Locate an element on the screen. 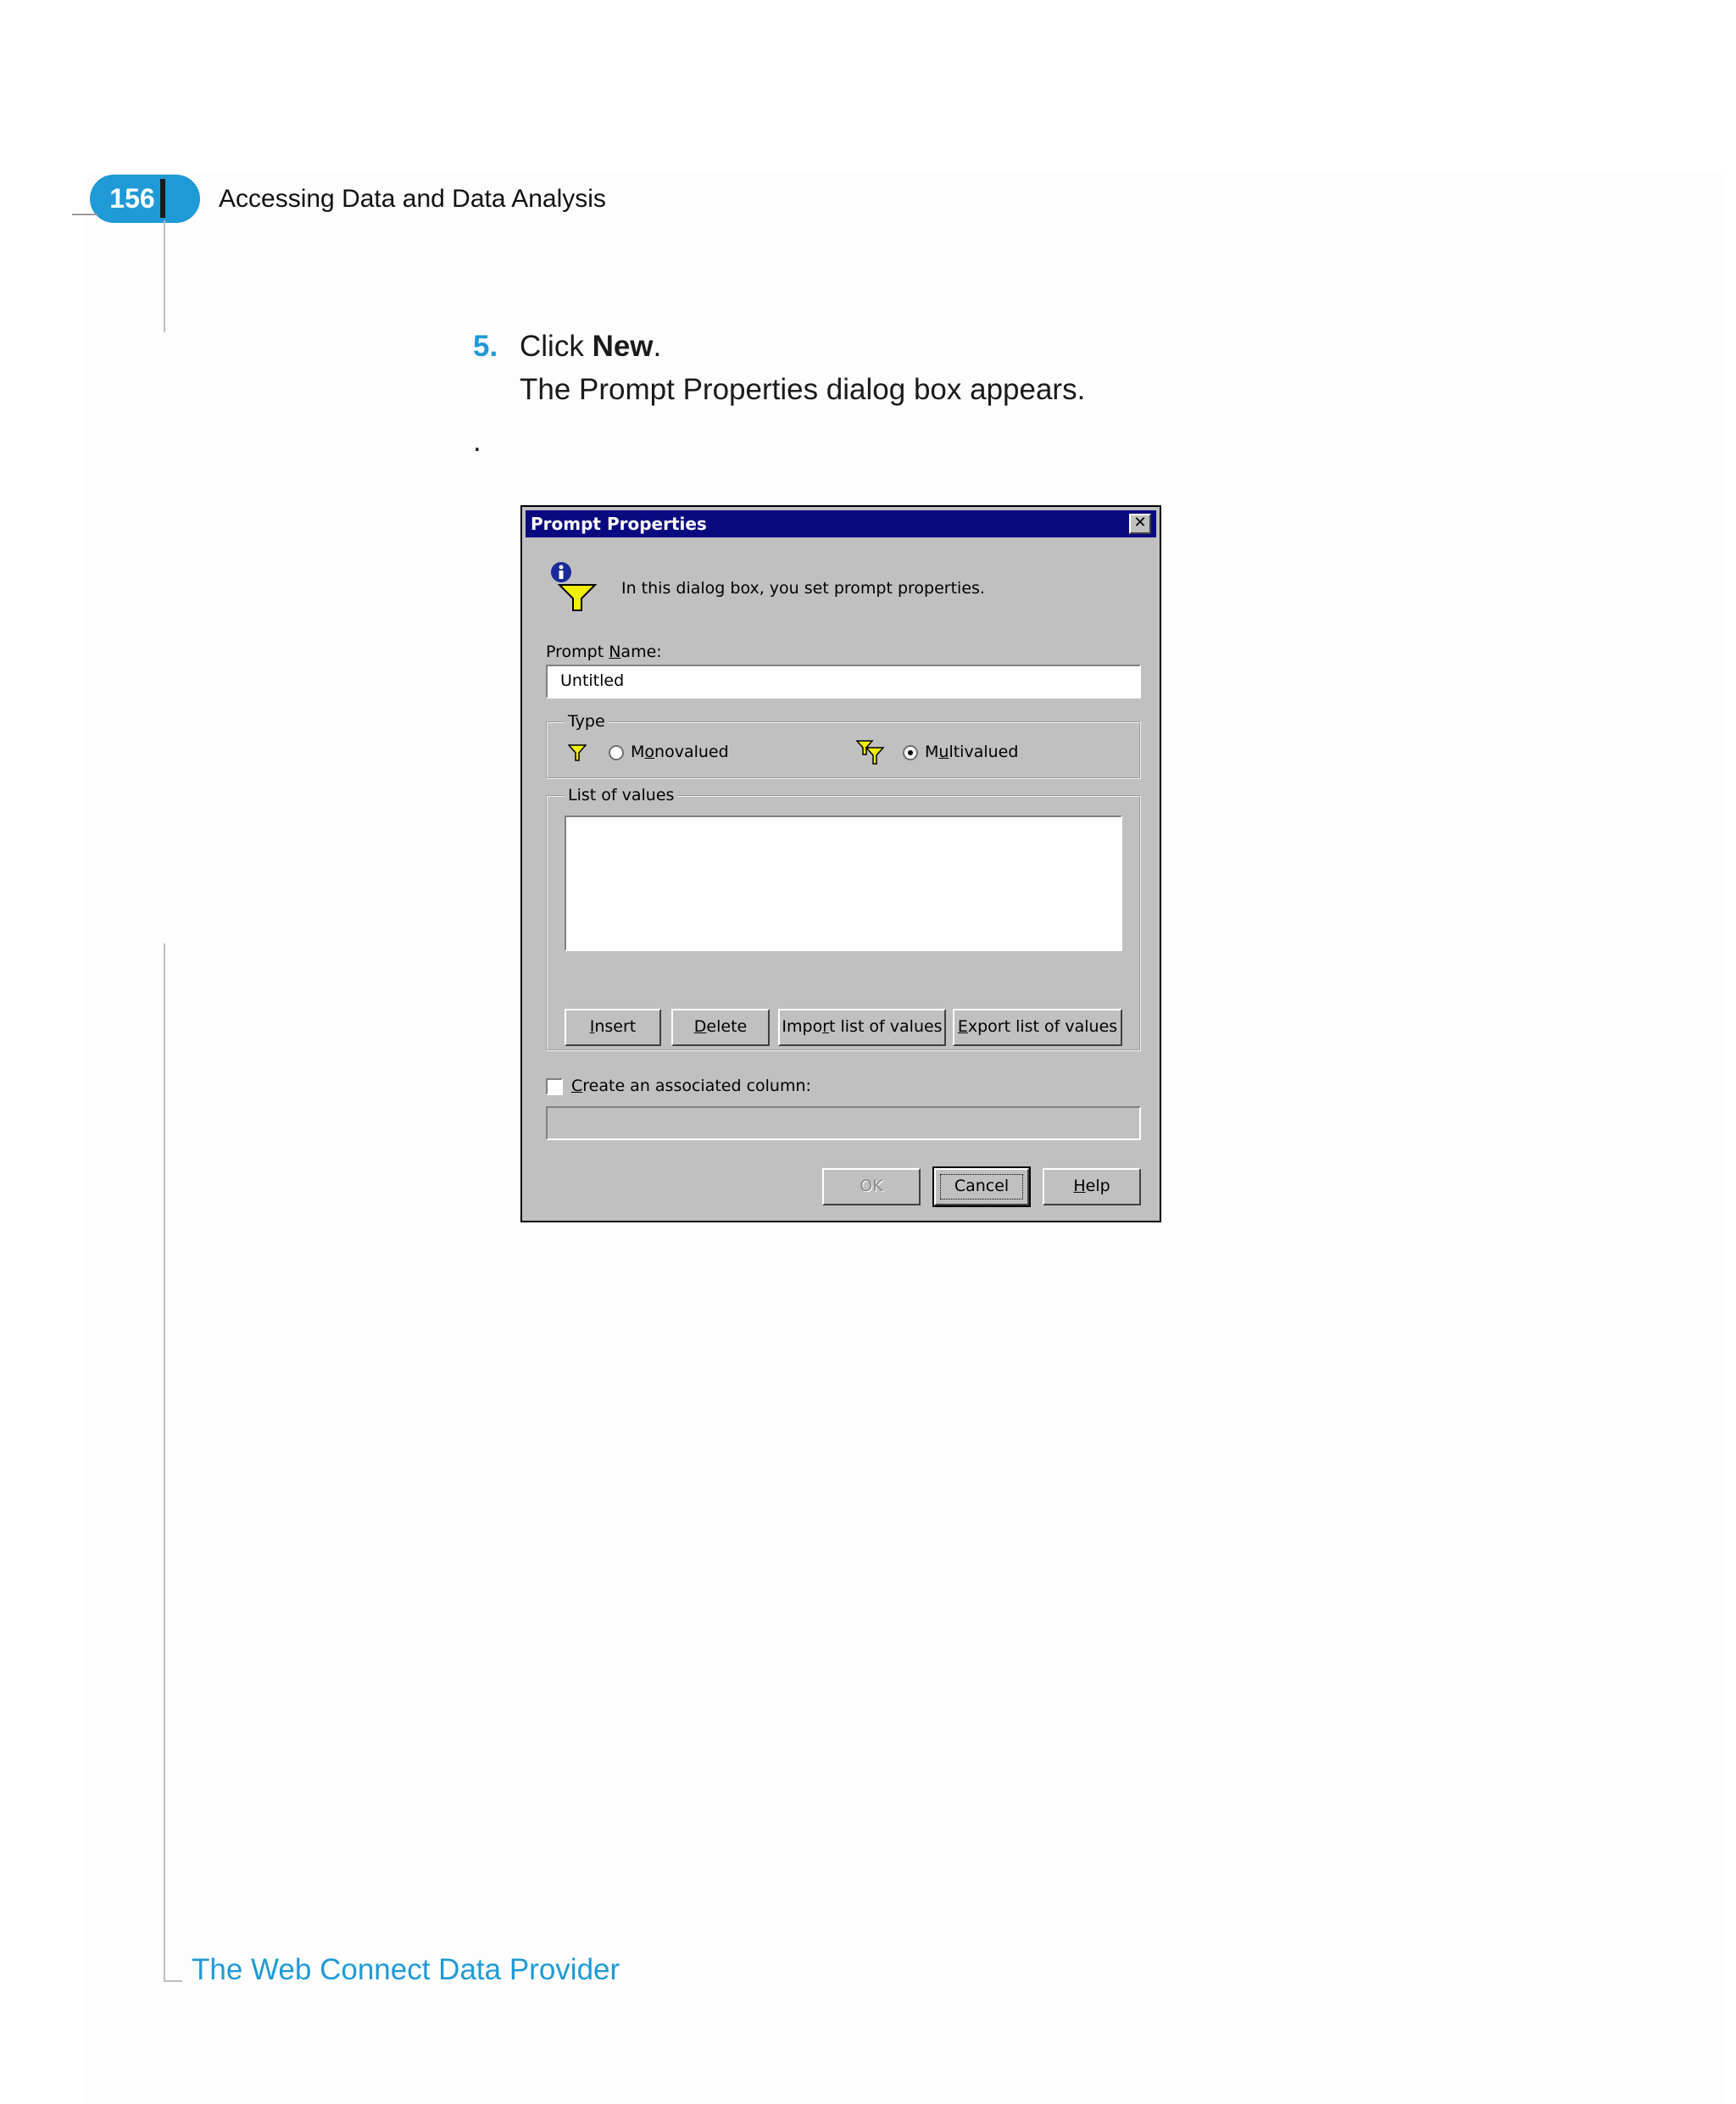 This screenshot has width=1736, height=2104. multivalued-label: Multivalued is located at coordinates (972, 752).